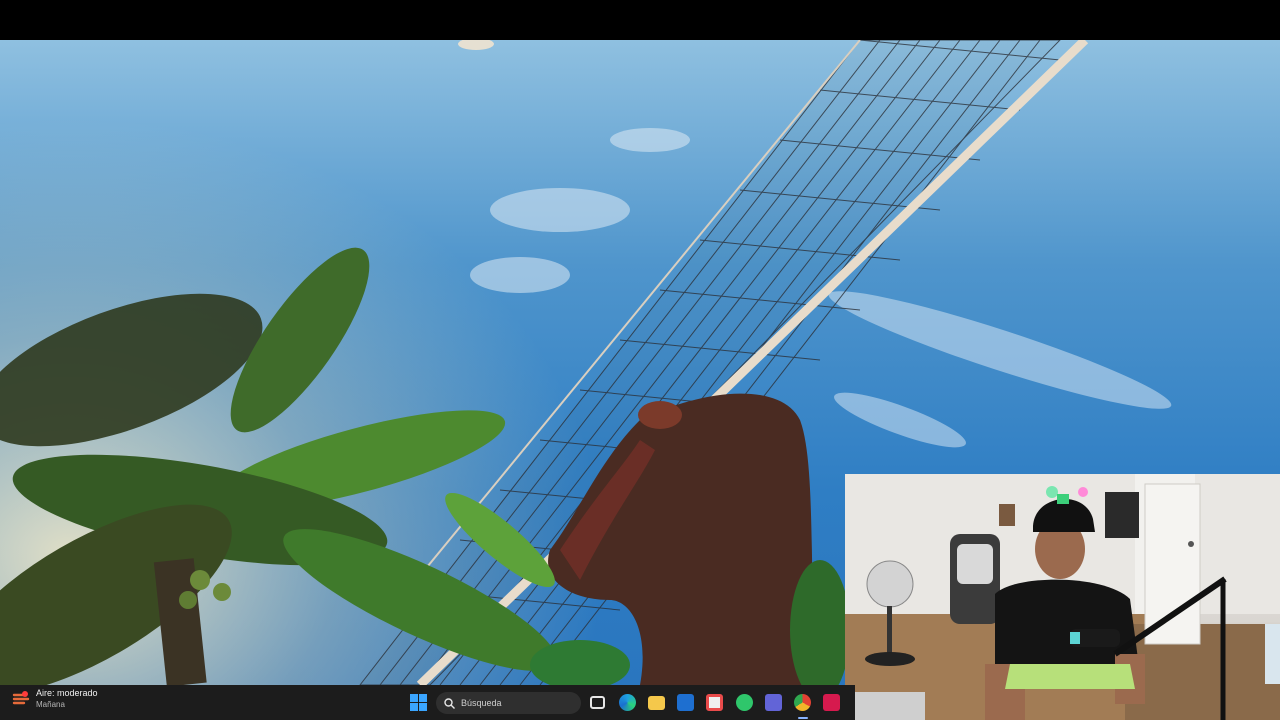 The width and height of the screenshot is (1280, 720). I want to click on top-letterbox, so click(640, 20).